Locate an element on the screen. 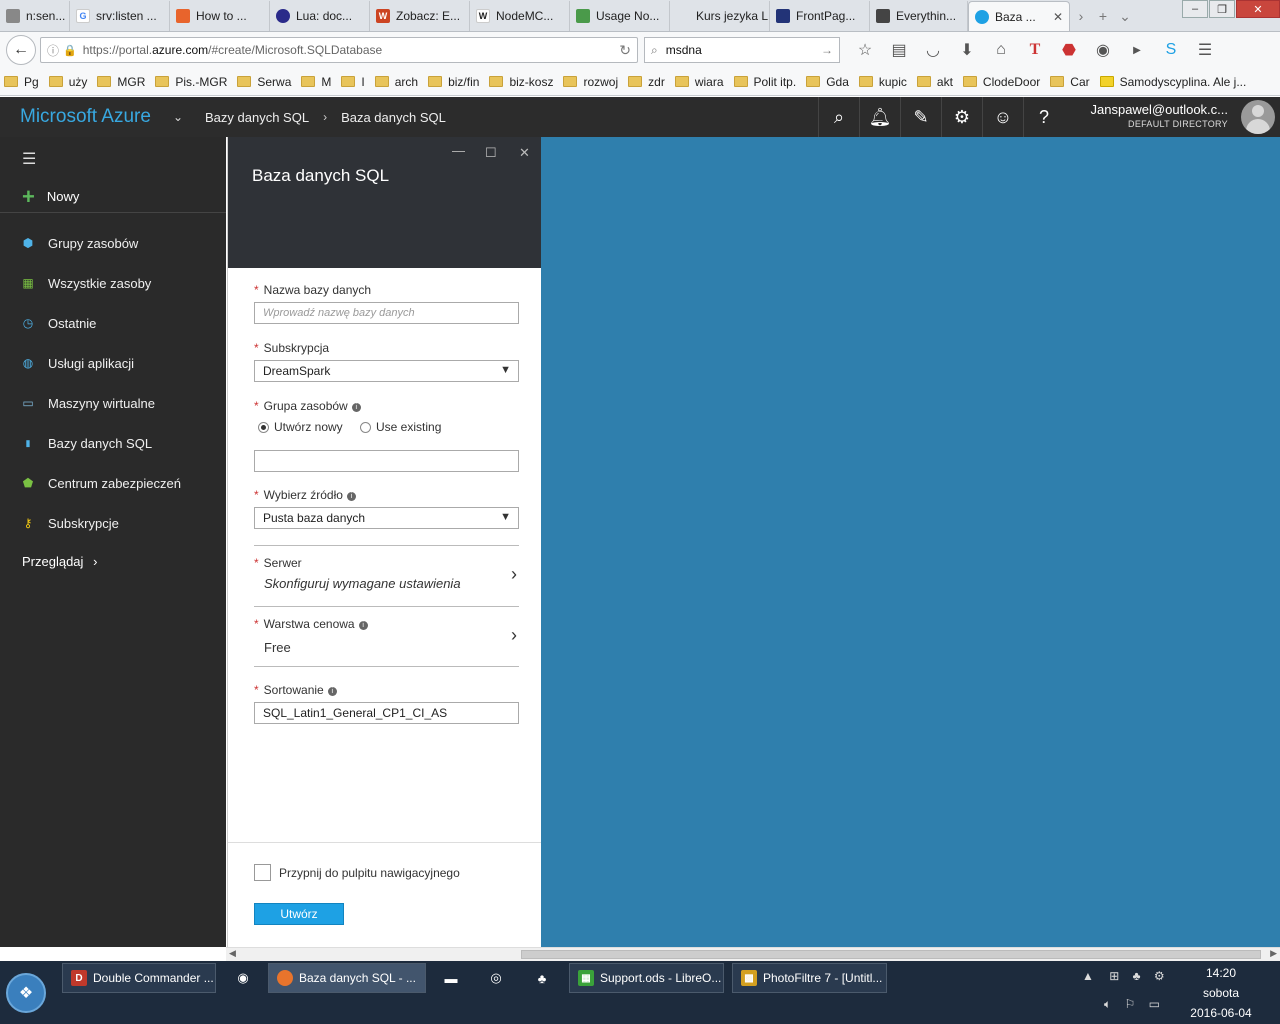  windows-update-icon: ⊞ is located at coordinates (1114, 976).